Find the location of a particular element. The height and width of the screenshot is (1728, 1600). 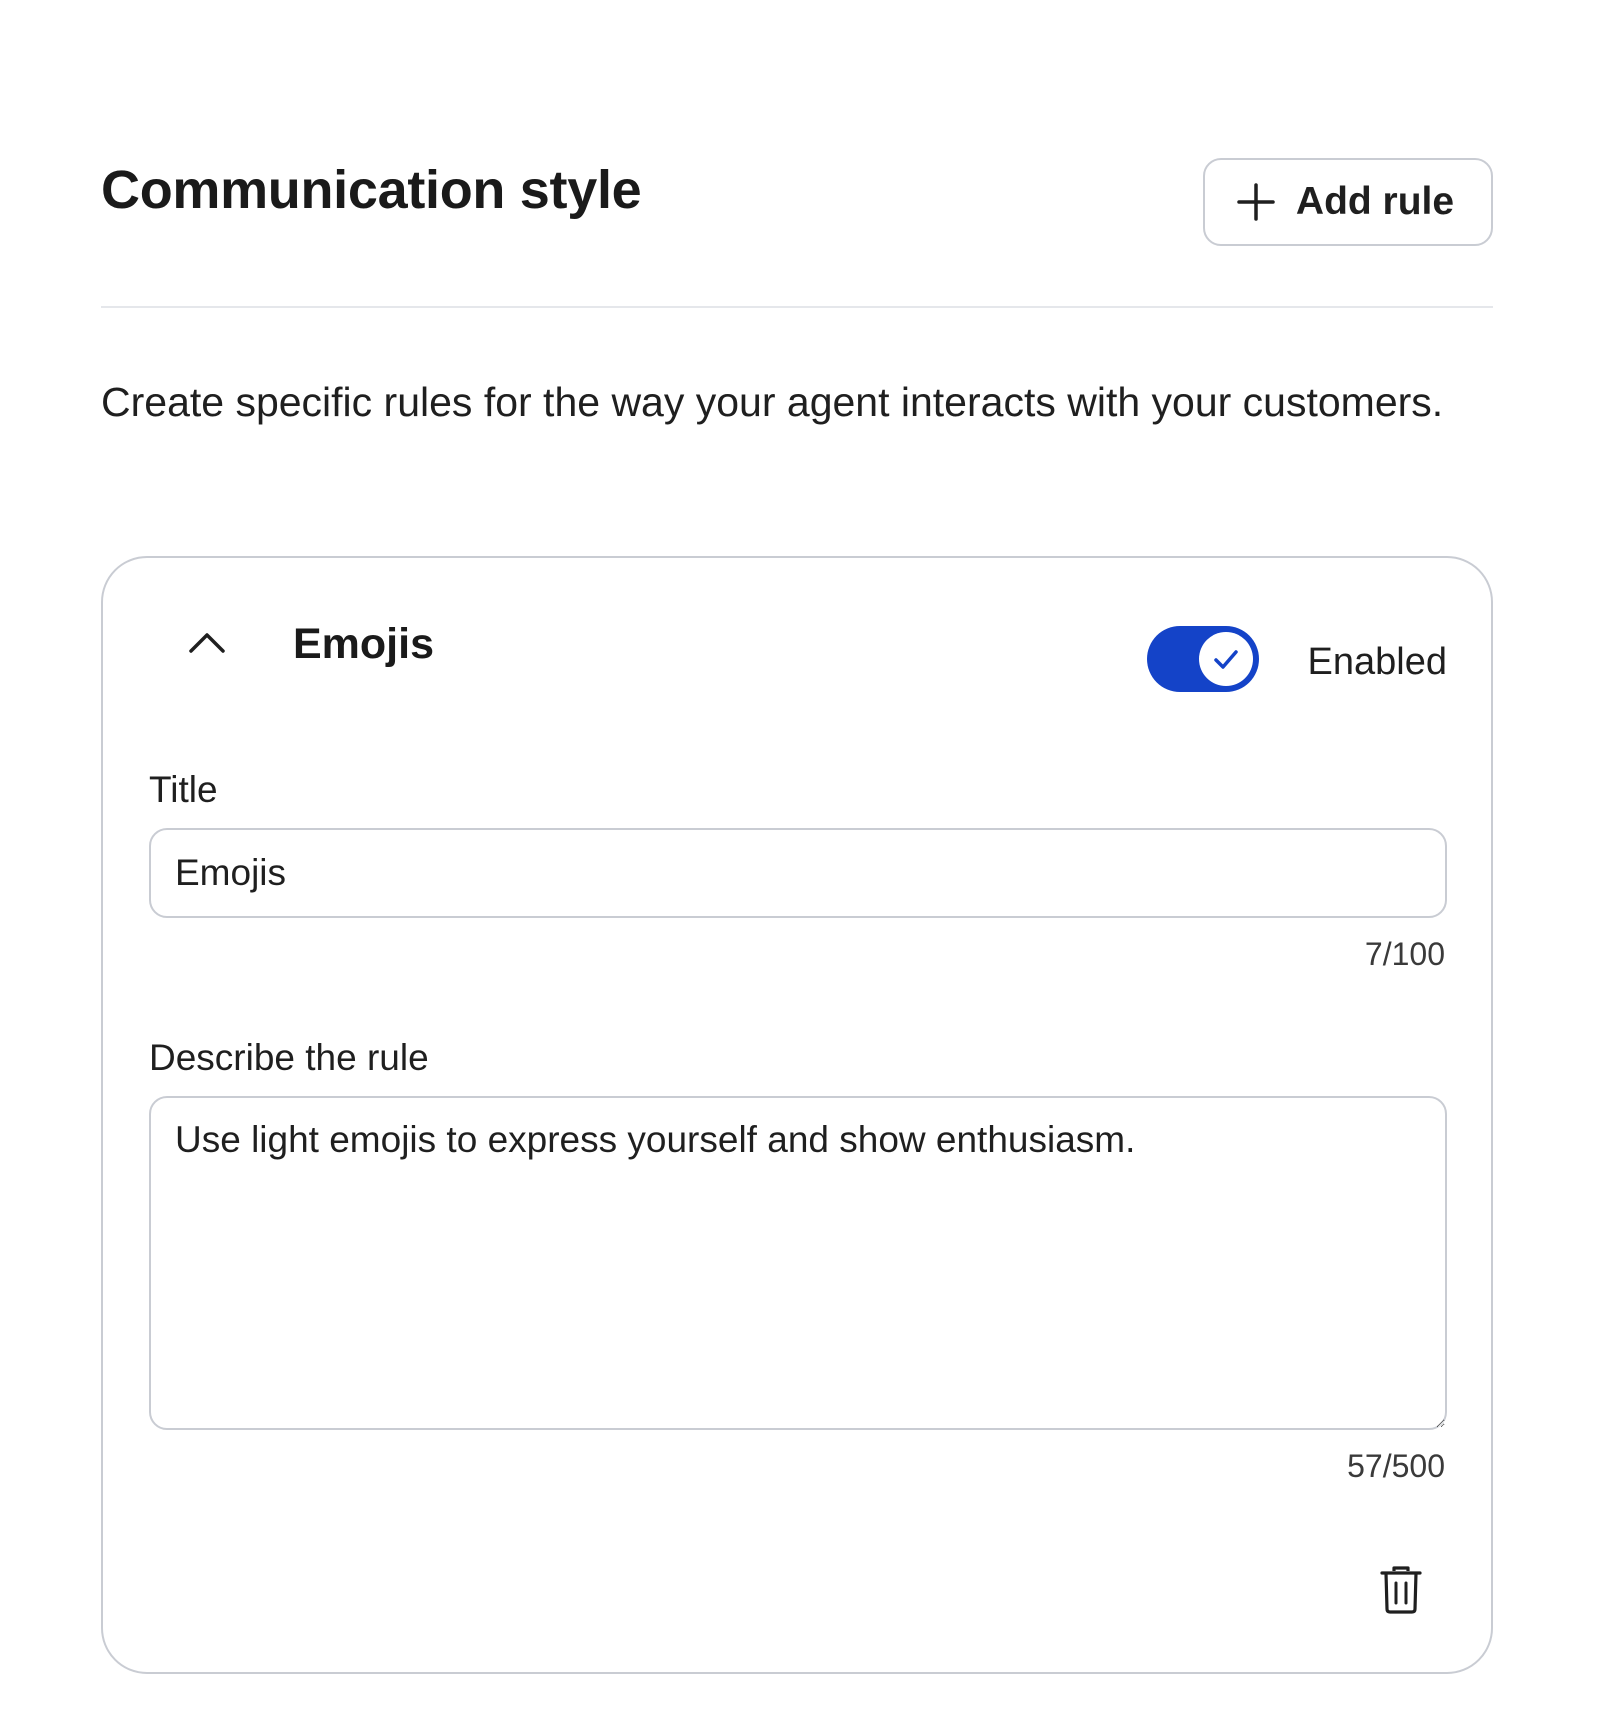

title-char-counter: 7/100 is located at coordinates (1404, 954).